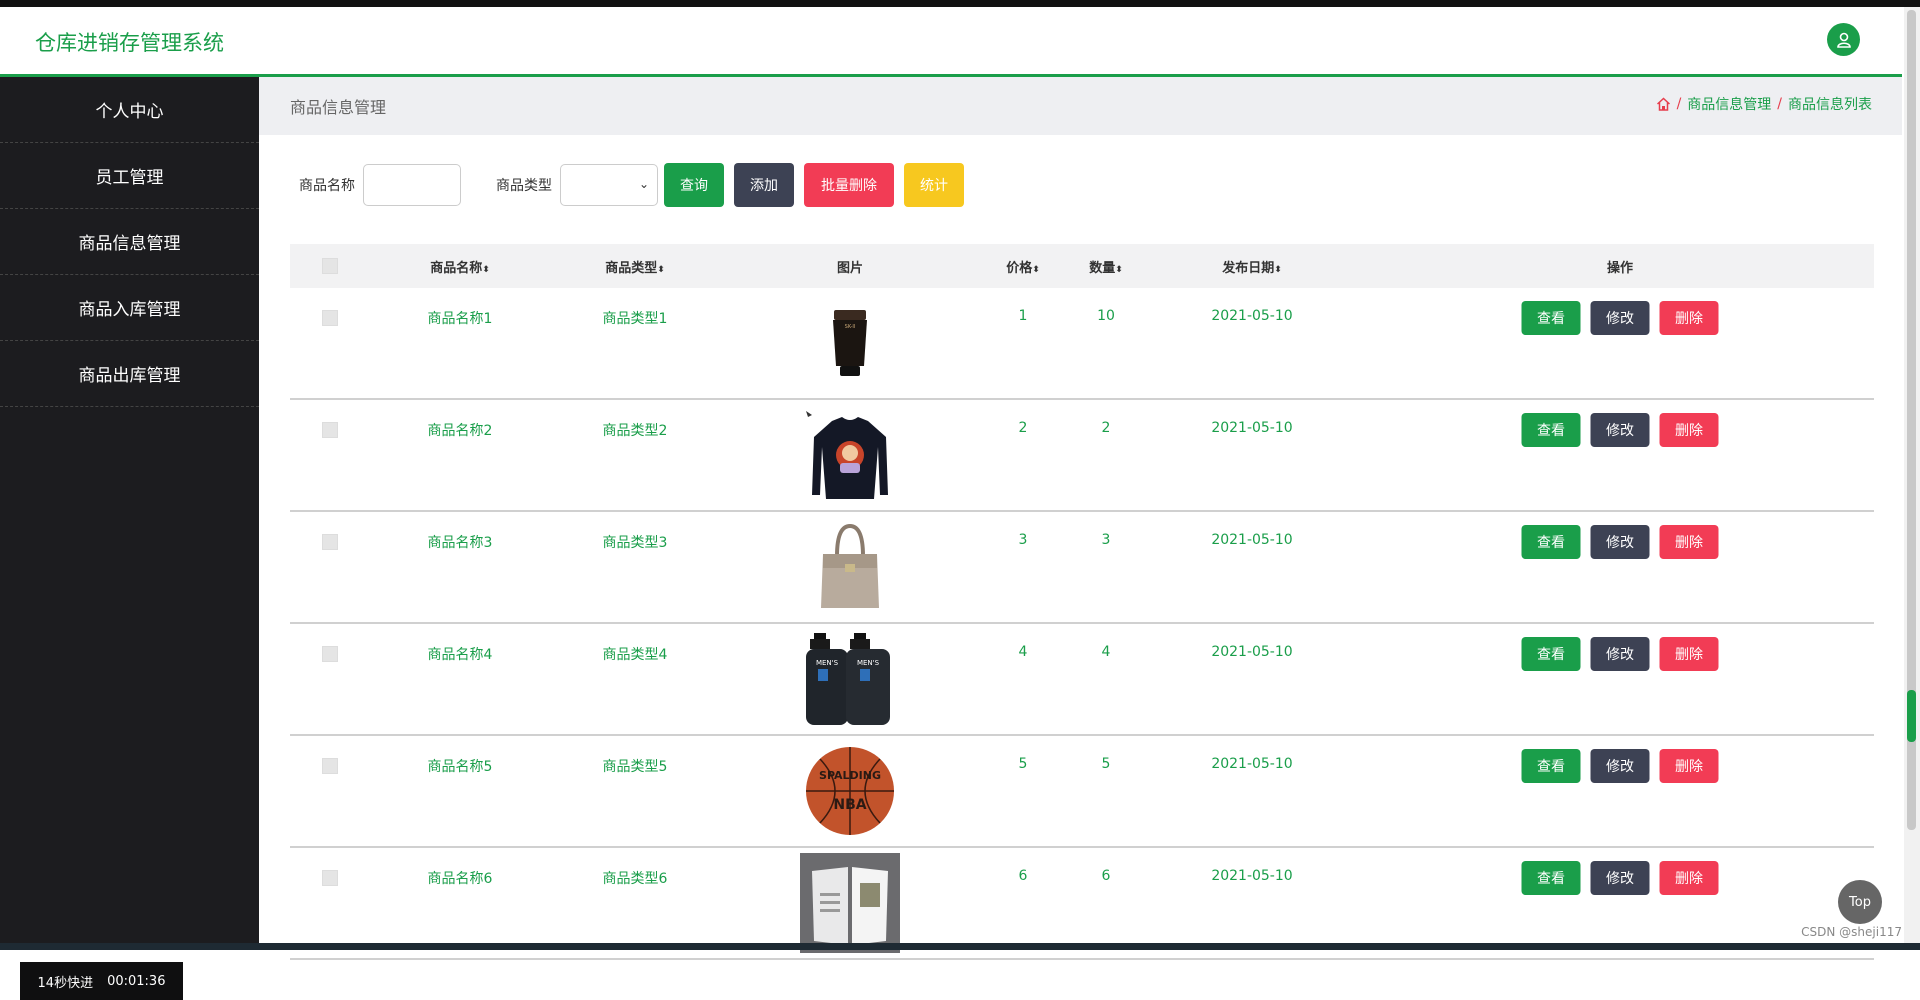 The image size is (1920, 1000). What do you see at coordinates (460, 879) in the screenshot?
I see `cell-name: 商品名称6` at bounding box center [460, 879].